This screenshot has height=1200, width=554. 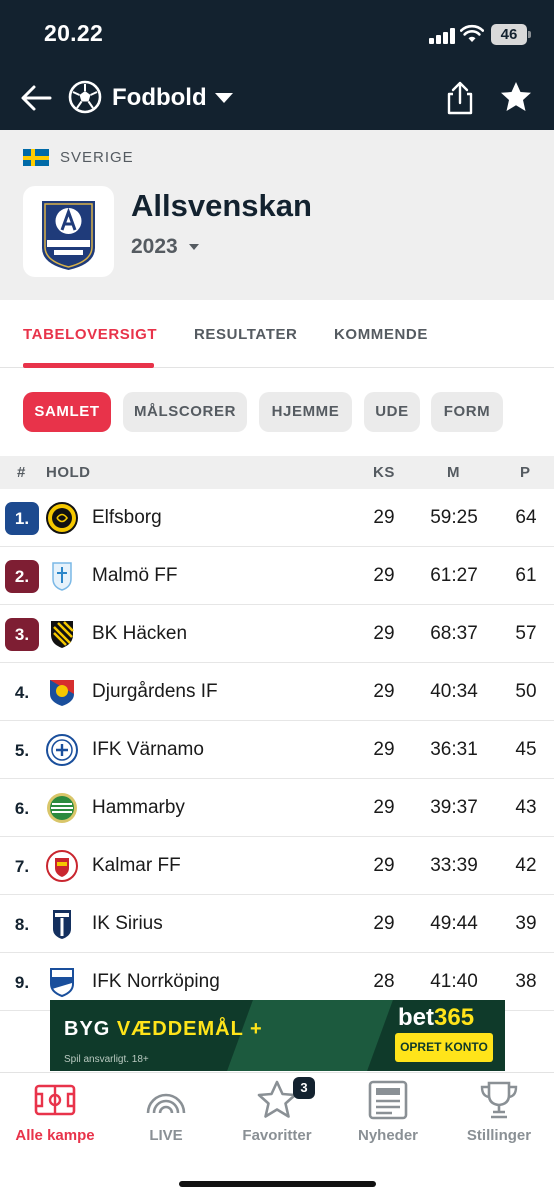 What do you see at coordinates (106, 1059) in the screenshot?
I see `ad-disclaimer: Spil ansvarligt. 18+` at bounding box center [106, 1059].